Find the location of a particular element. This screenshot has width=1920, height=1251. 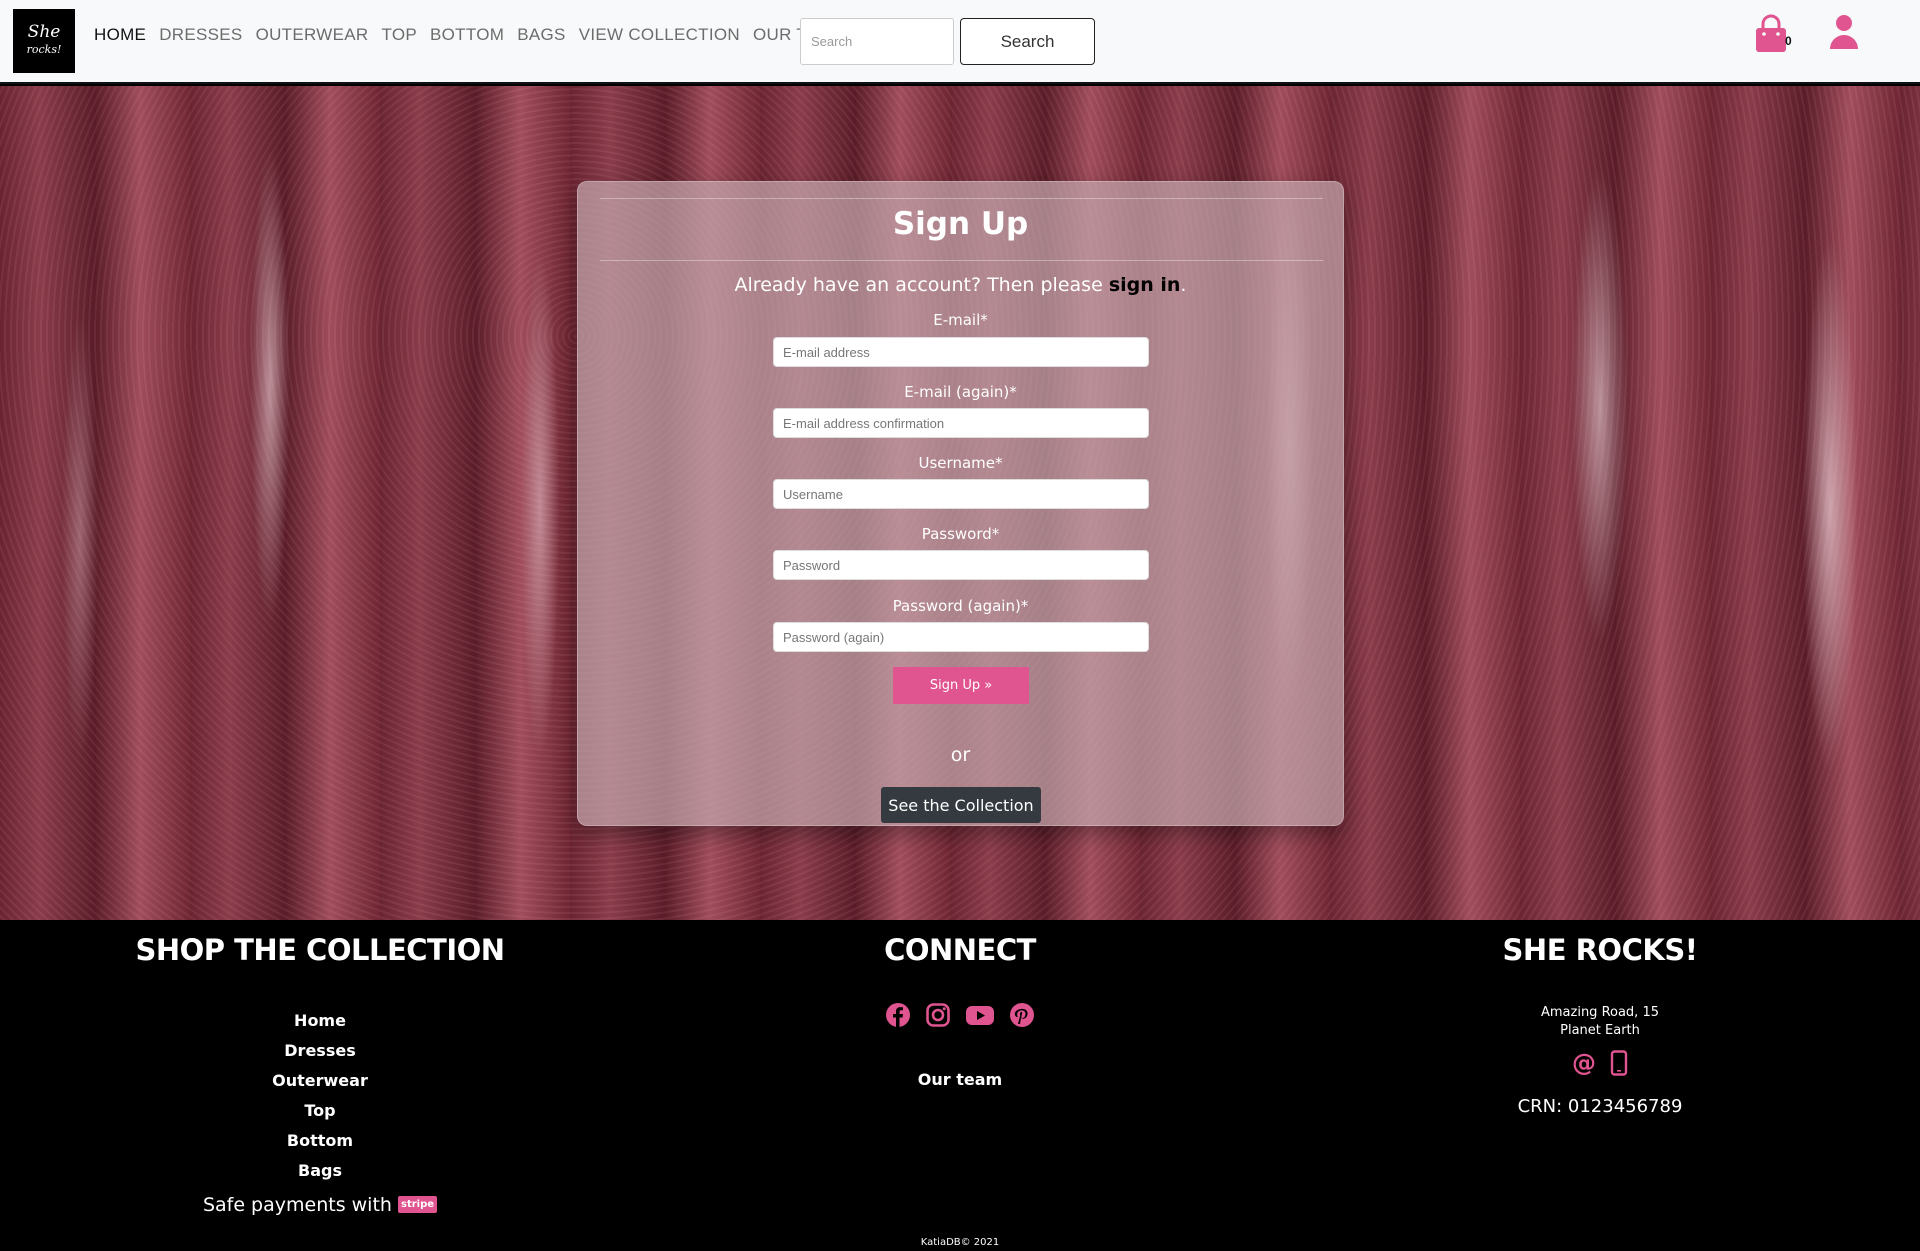

safe-payments-note: Safe payments with stripe is located at coordinates (320, 1205).